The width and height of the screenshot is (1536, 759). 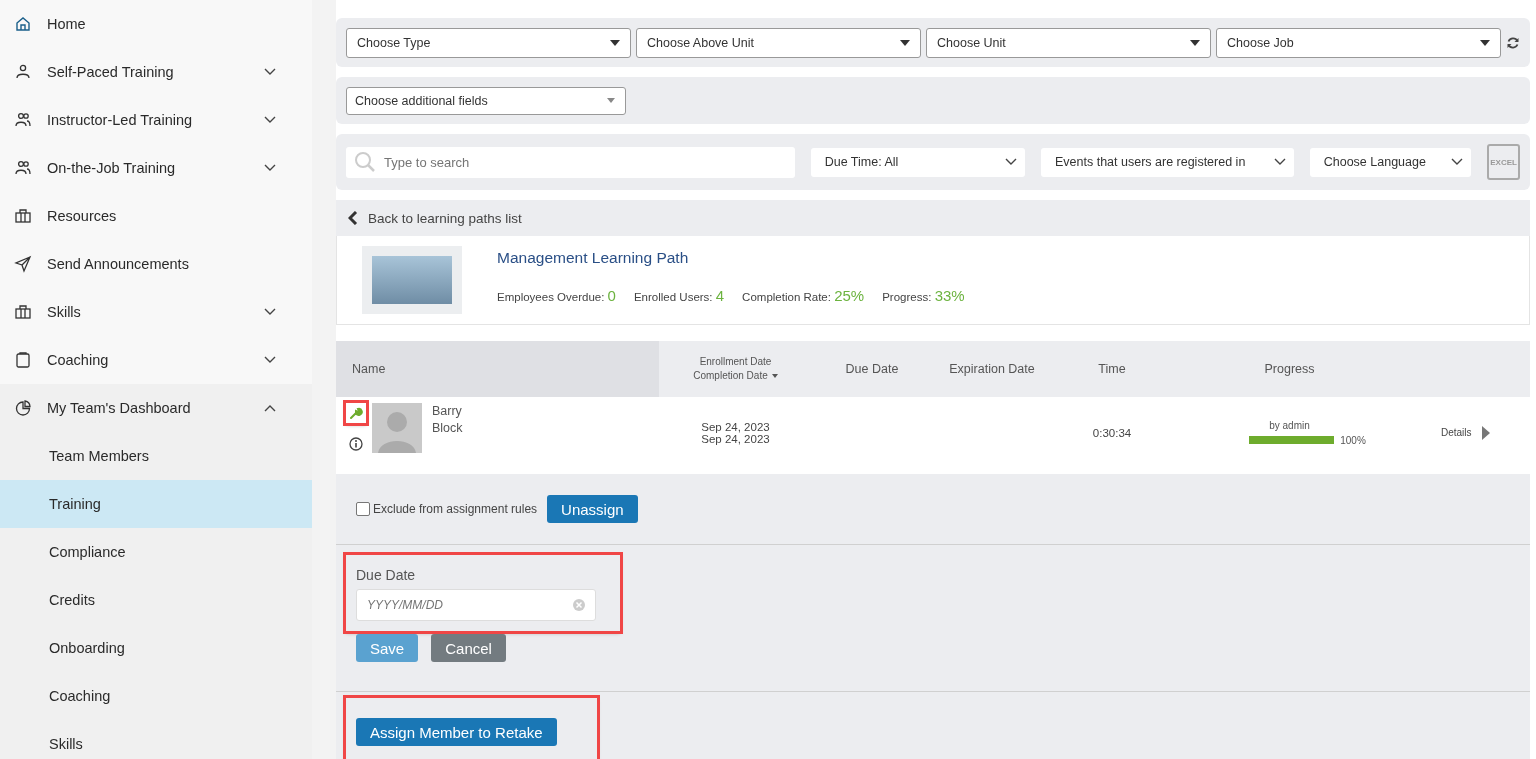 I want to click on unassign-button: Unassign, so click(x=592, y=509).